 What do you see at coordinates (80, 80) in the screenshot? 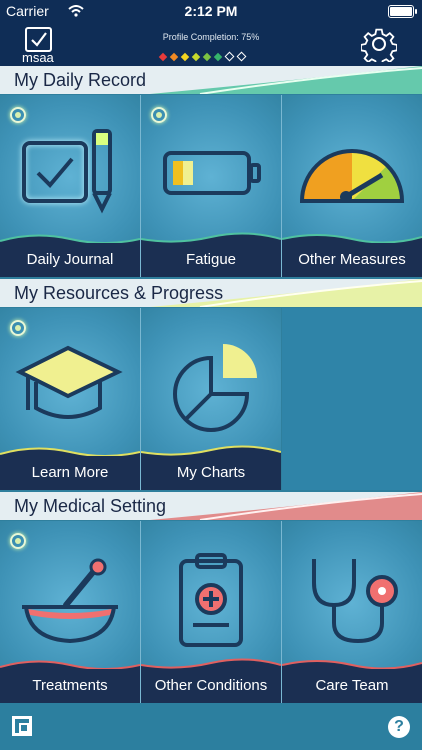
I see `section-title: My Daily Record` at bounding box center [80, 80].